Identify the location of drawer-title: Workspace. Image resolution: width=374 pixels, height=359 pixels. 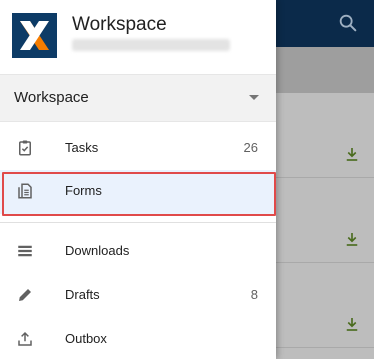
(119, 24).